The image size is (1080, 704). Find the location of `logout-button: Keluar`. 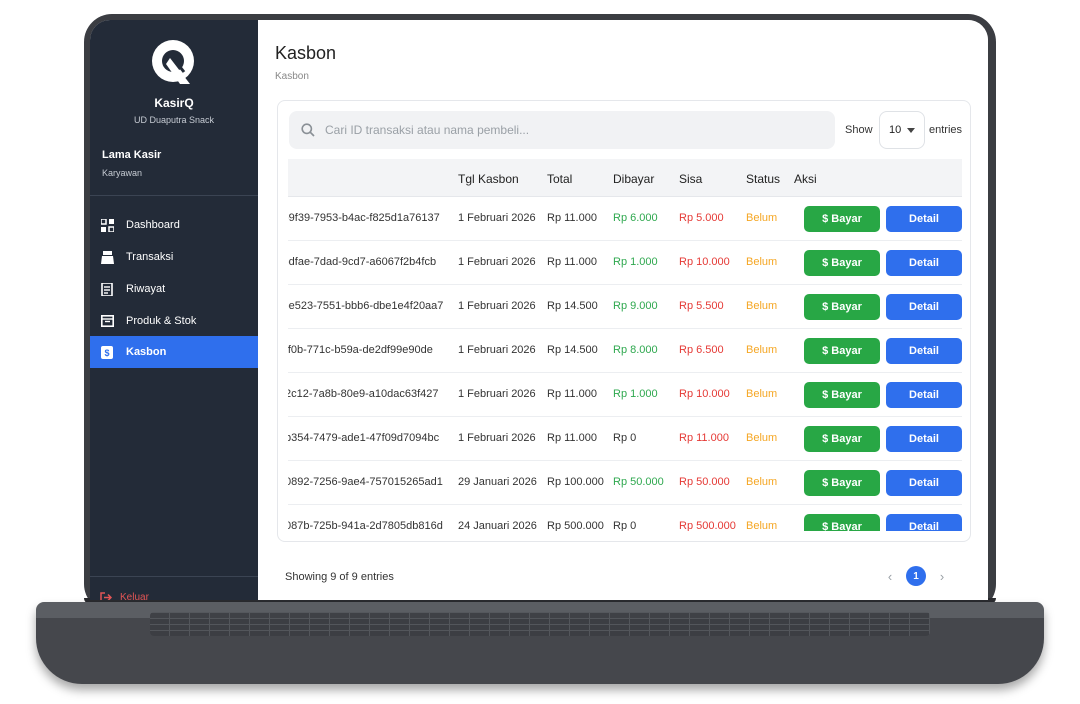

logout-button: Keluar is located at coordinates (124, 596).